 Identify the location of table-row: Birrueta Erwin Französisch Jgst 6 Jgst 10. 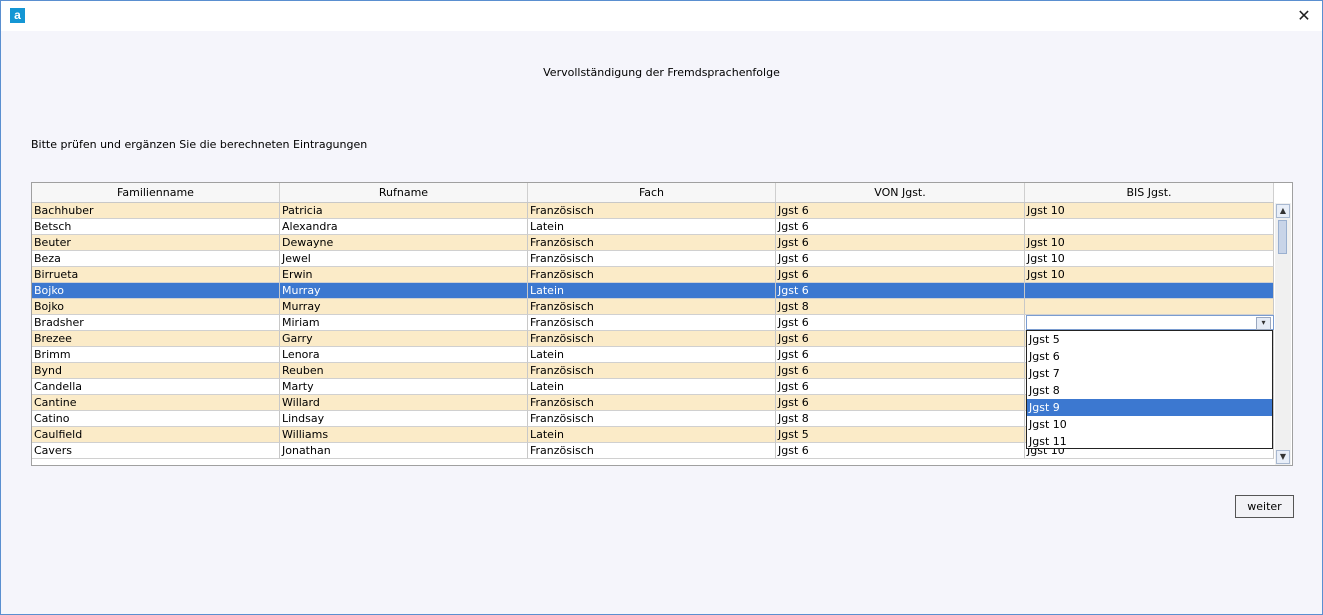
(653, 275).